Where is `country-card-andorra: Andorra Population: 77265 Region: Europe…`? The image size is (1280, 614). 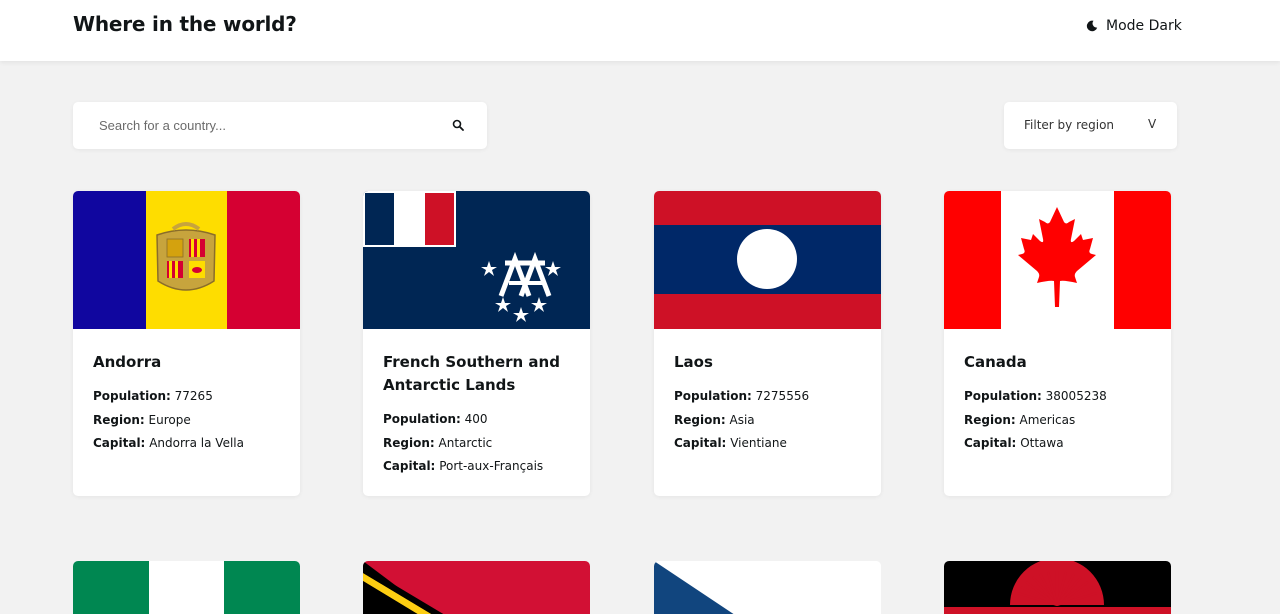
country-card-andorra: Andorra Population: 77265 Region: Europe… is located at coordinates (186, 343).